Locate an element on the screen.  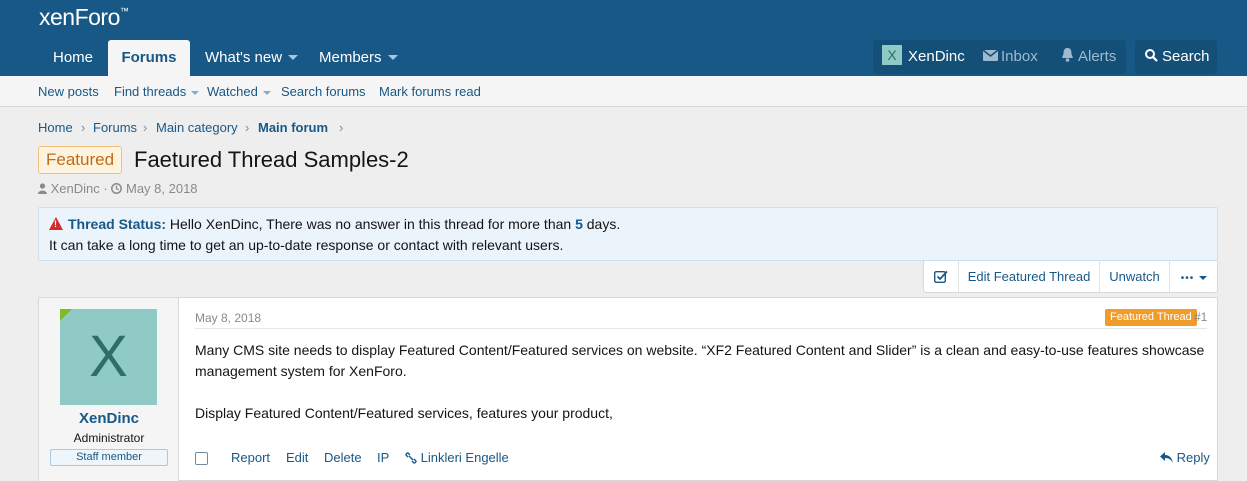
reply-button: Reply is located at coordinates (1185, 457).